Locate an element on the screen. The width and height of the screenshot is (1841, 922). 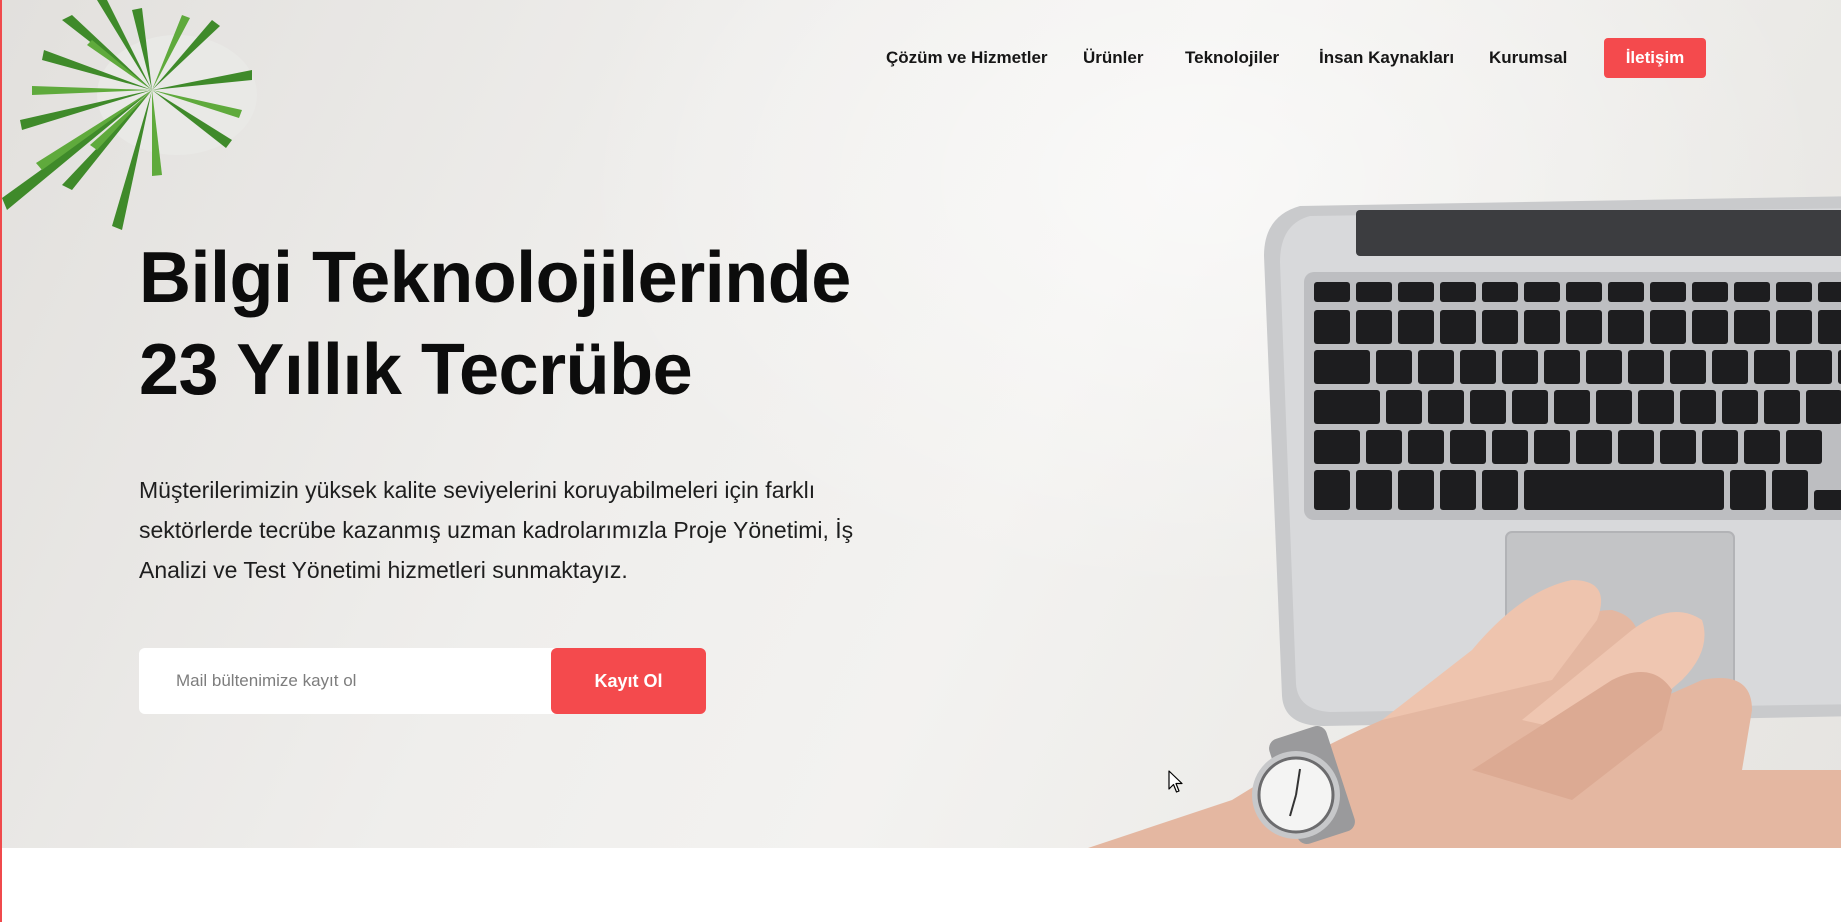
content-section is located at coordinates (921, 885).